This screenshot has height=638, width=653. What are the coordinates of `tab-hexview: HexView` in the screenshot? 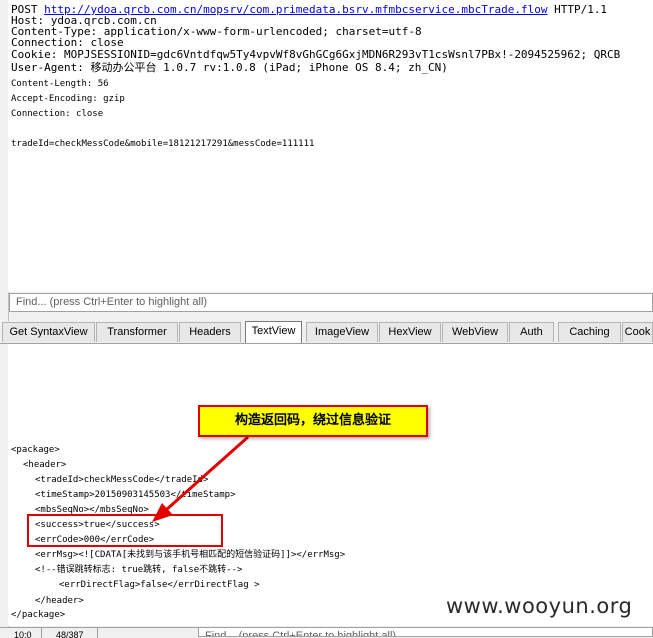 It's located at (410, 332).